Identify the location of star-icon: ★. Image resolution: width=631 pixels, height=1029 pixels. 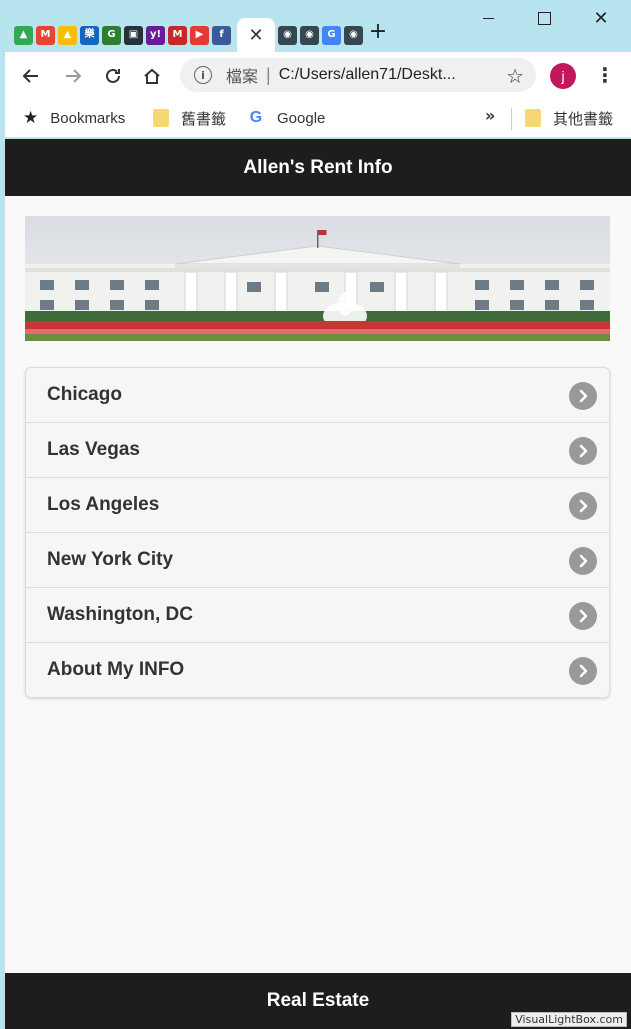
(31, 118).